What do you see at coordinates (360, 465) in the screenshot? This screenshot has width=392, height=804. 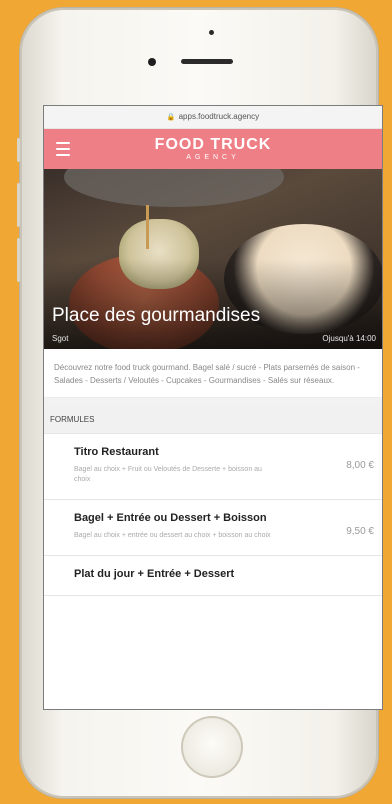 I see `menu-item-price: 8,00 €` at bounding box center [360, 465].